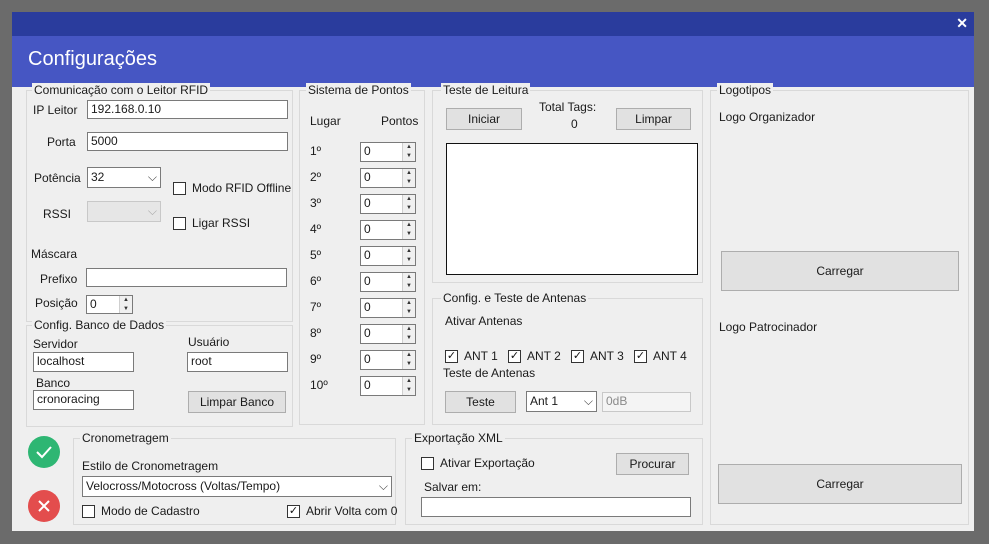  What do you see at coordinates (124, 177) in the screenshot?
I see `power-select: 32 ⌵` at bounding box center [124, 177].